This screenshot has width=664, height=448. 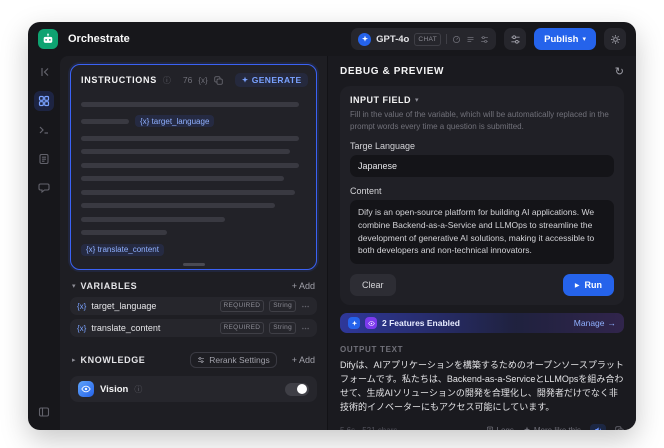 I want to click on vision-label: Vision, so click(x=114, y=389).